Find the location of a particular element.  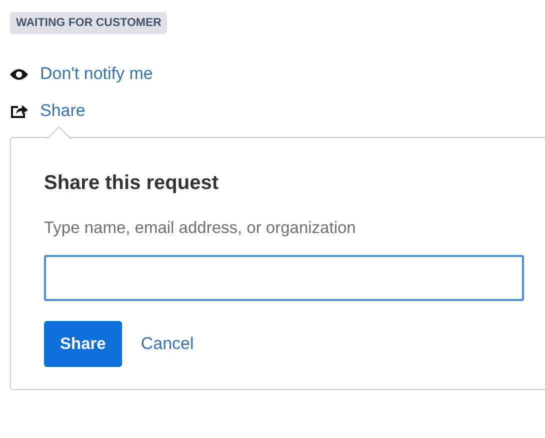

cancel-link: Cancel is located at coordinates (167, 344).